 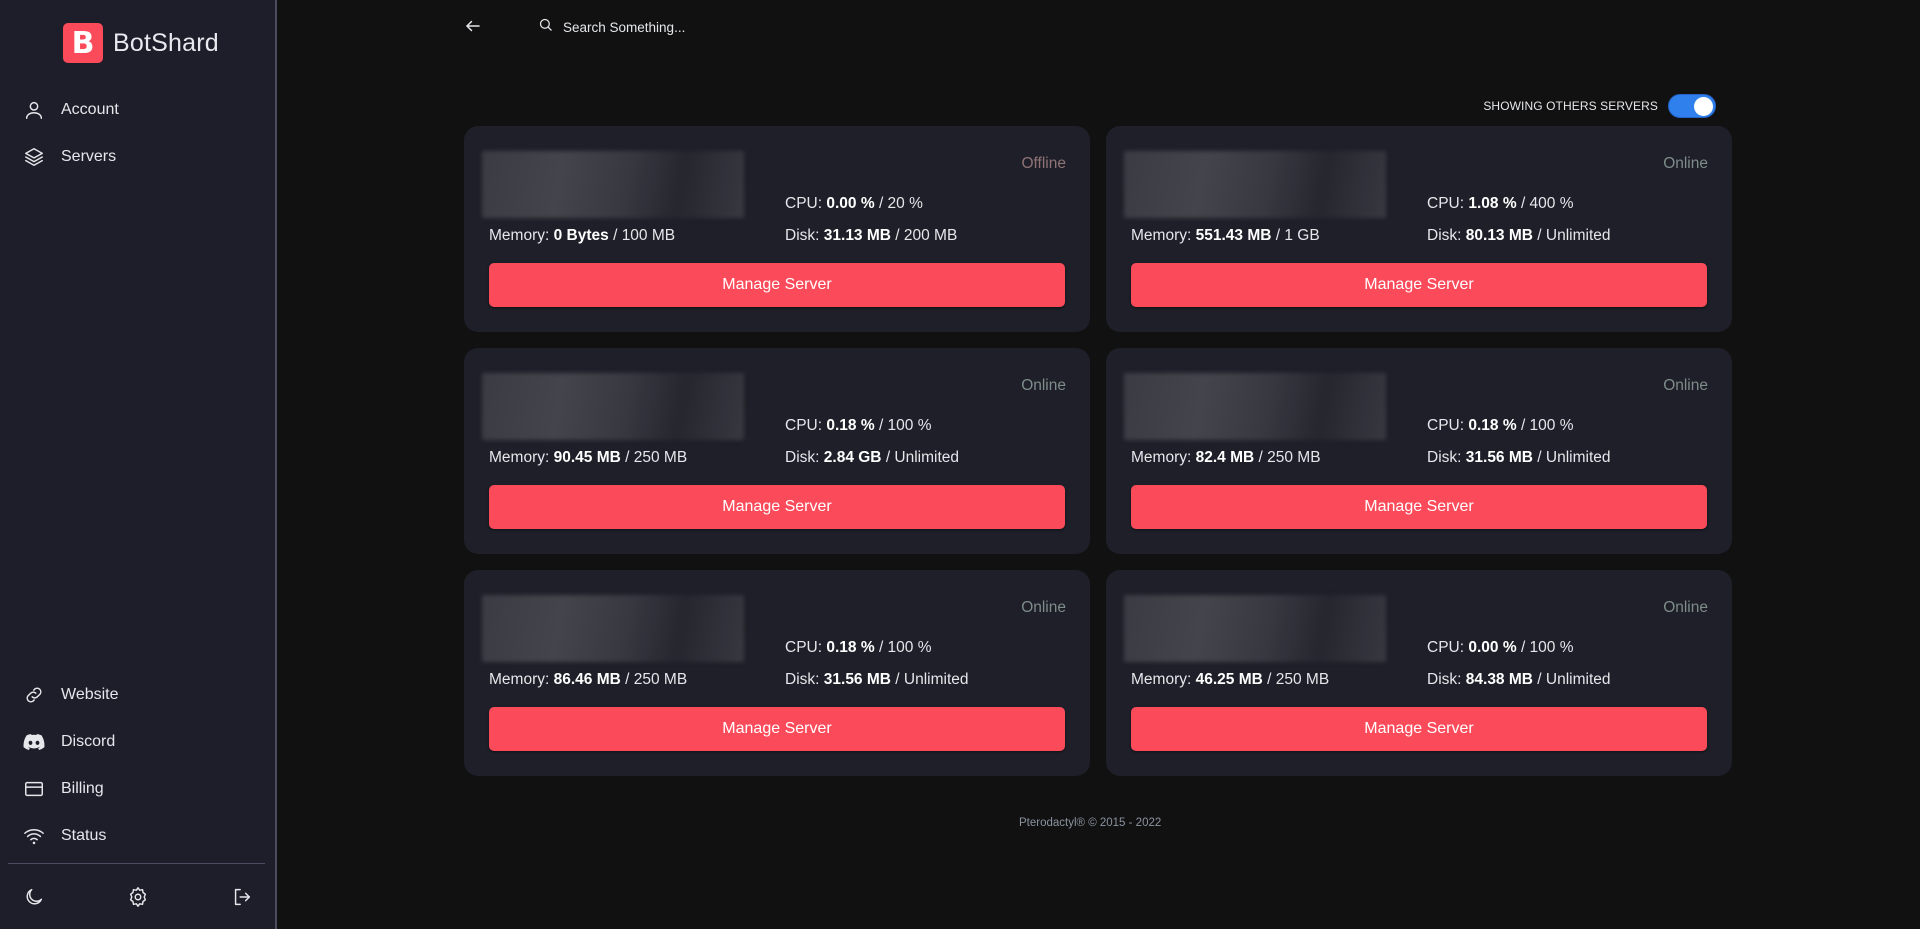 I want to click on sidebar-item-label: Status, so click(x=84, y=835).